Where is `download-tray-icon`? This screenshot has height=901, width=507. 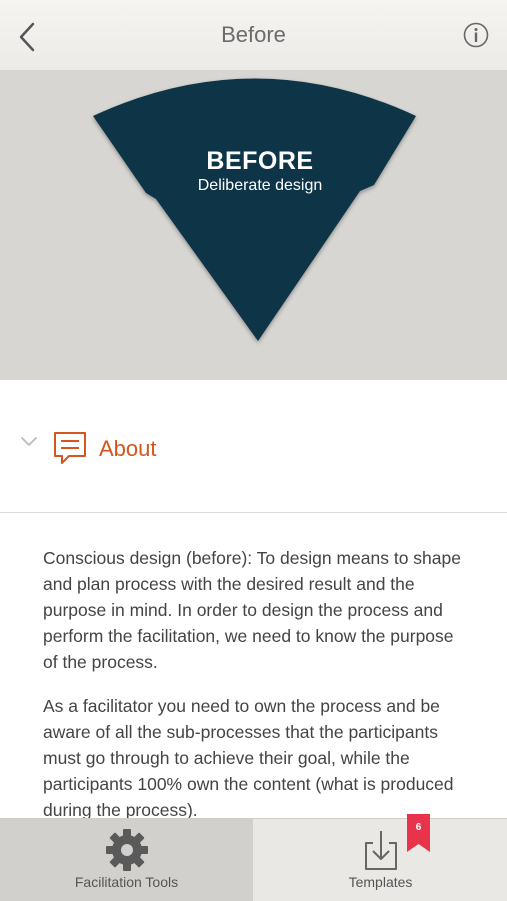 download-tray-icon is located at coordinates (380, 850).